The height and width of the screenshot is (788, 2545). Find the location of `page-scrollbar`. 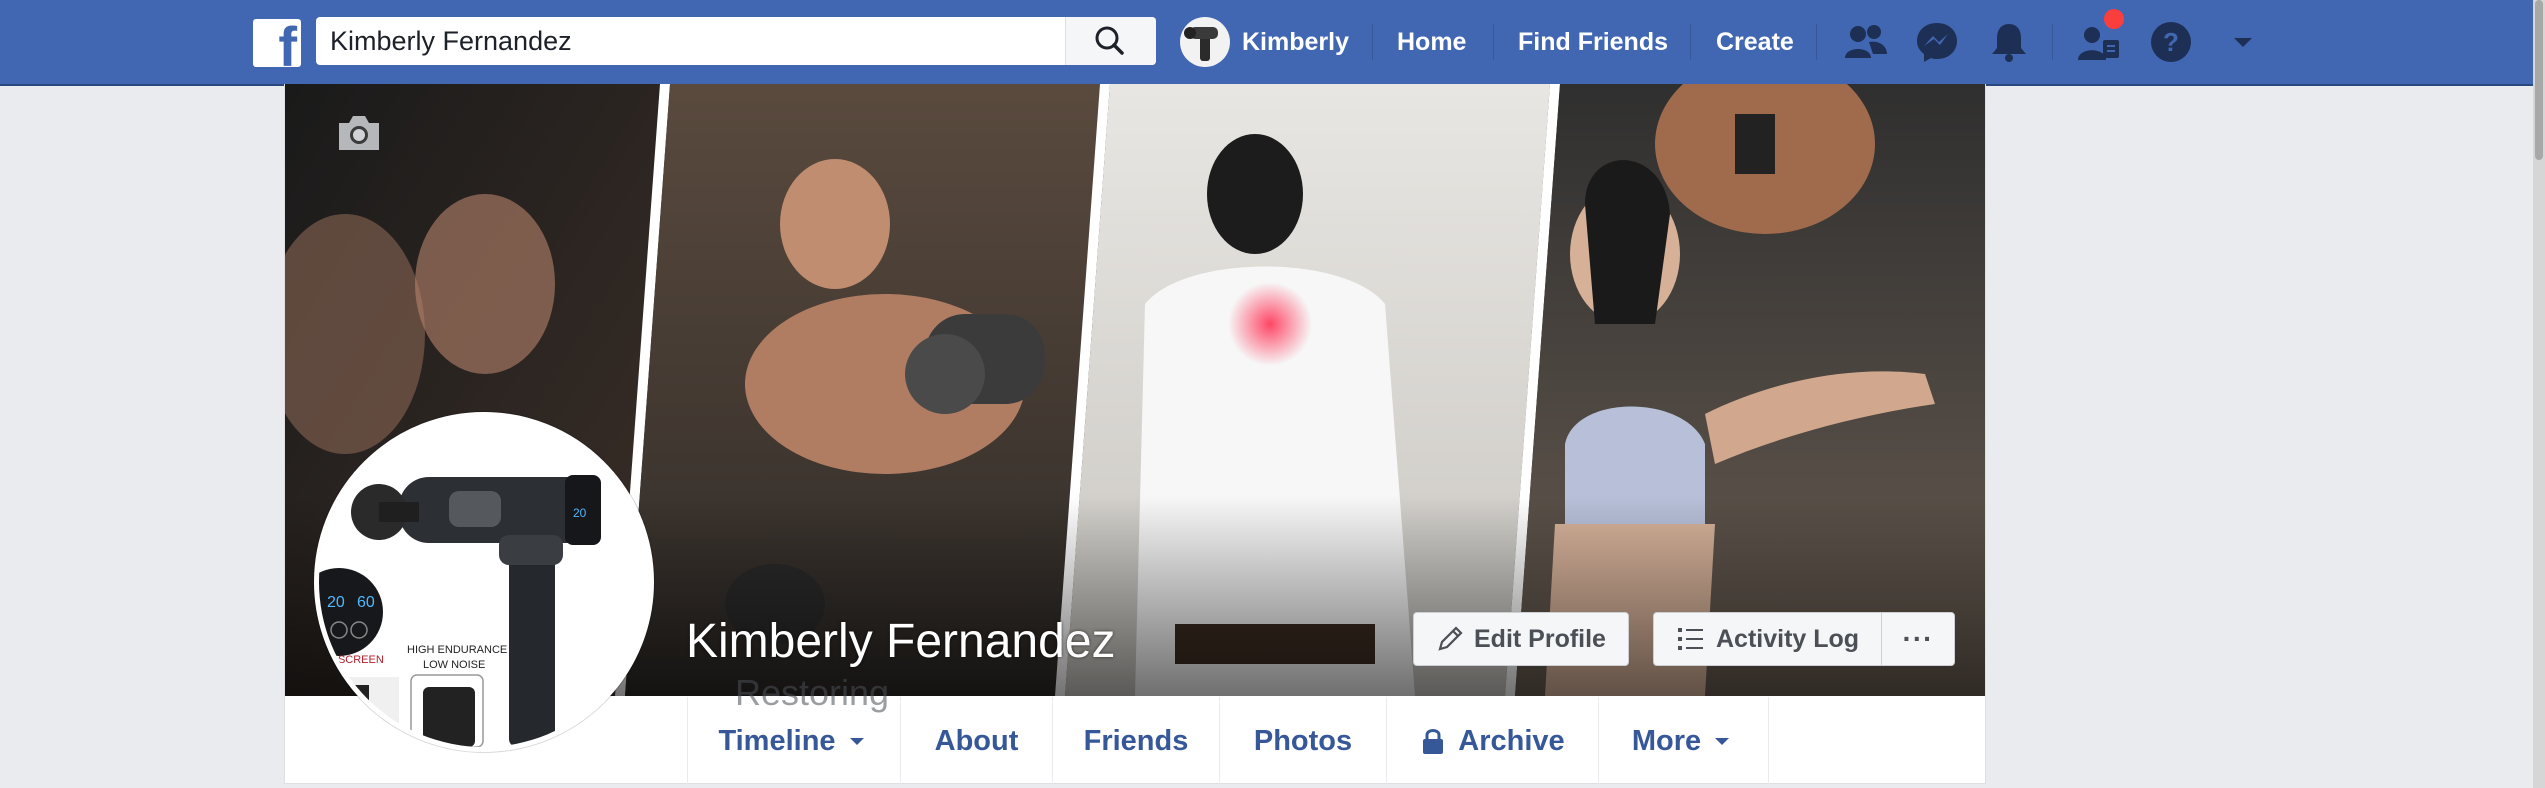

page-scrollbar is located at coordinates (2539, 394).